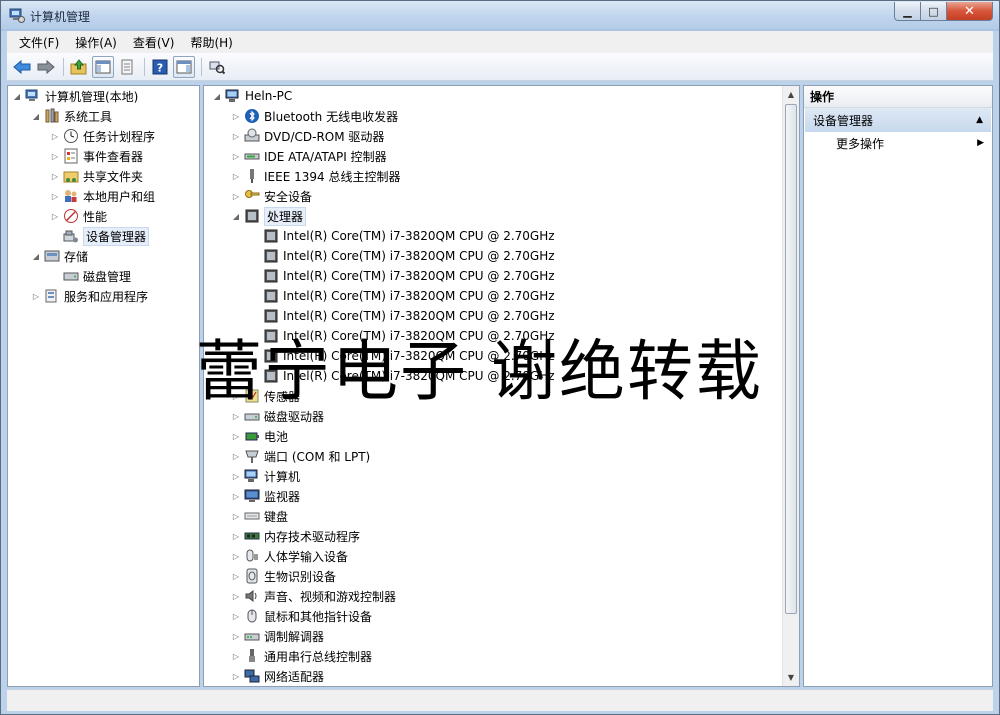 The image size is (1000, 715). What do you see at coordinates (252, 96) in the screenshot?
I see `device-tree-item: ◢ Heln-PC` at bounding box center [252, 96].